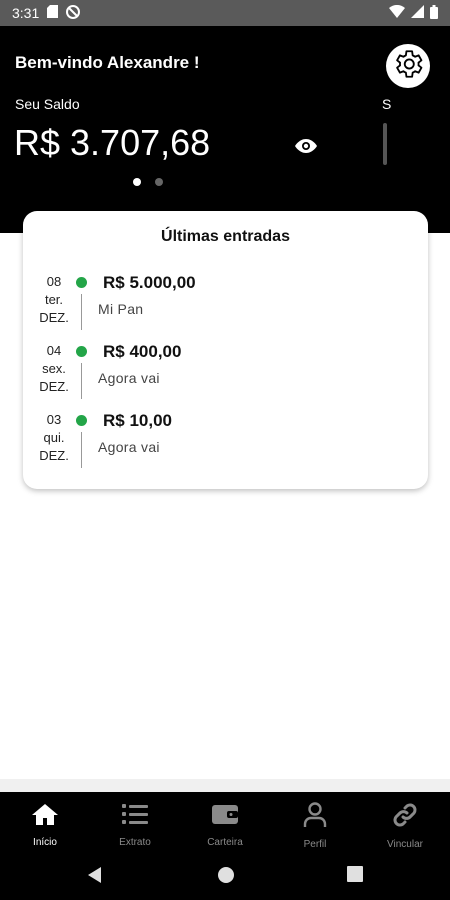 The height and width of the screenshot is (900, 450). What do you see at coordinates (225, 816) in the screenshot?
I see `wallet-icon` at bounding box center [225, 816].